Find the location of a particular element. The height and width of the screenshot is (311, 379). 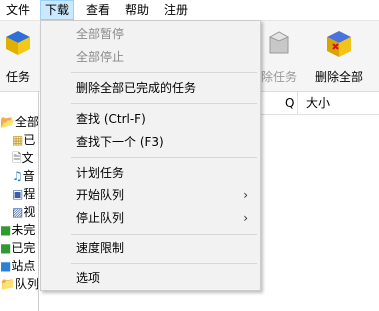

menu-item-stop-queue: 停止队列 › is located at coordinates (150, 218).